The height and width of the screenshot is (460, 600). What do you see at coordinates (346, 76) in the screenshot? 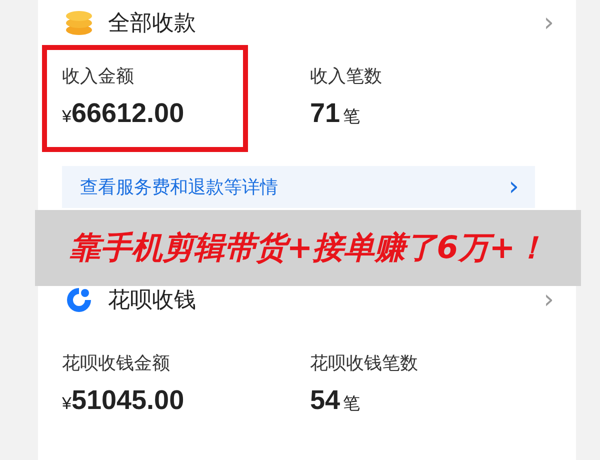
I see `stat-label: 收入笔数` at bounding box center [346, 76].